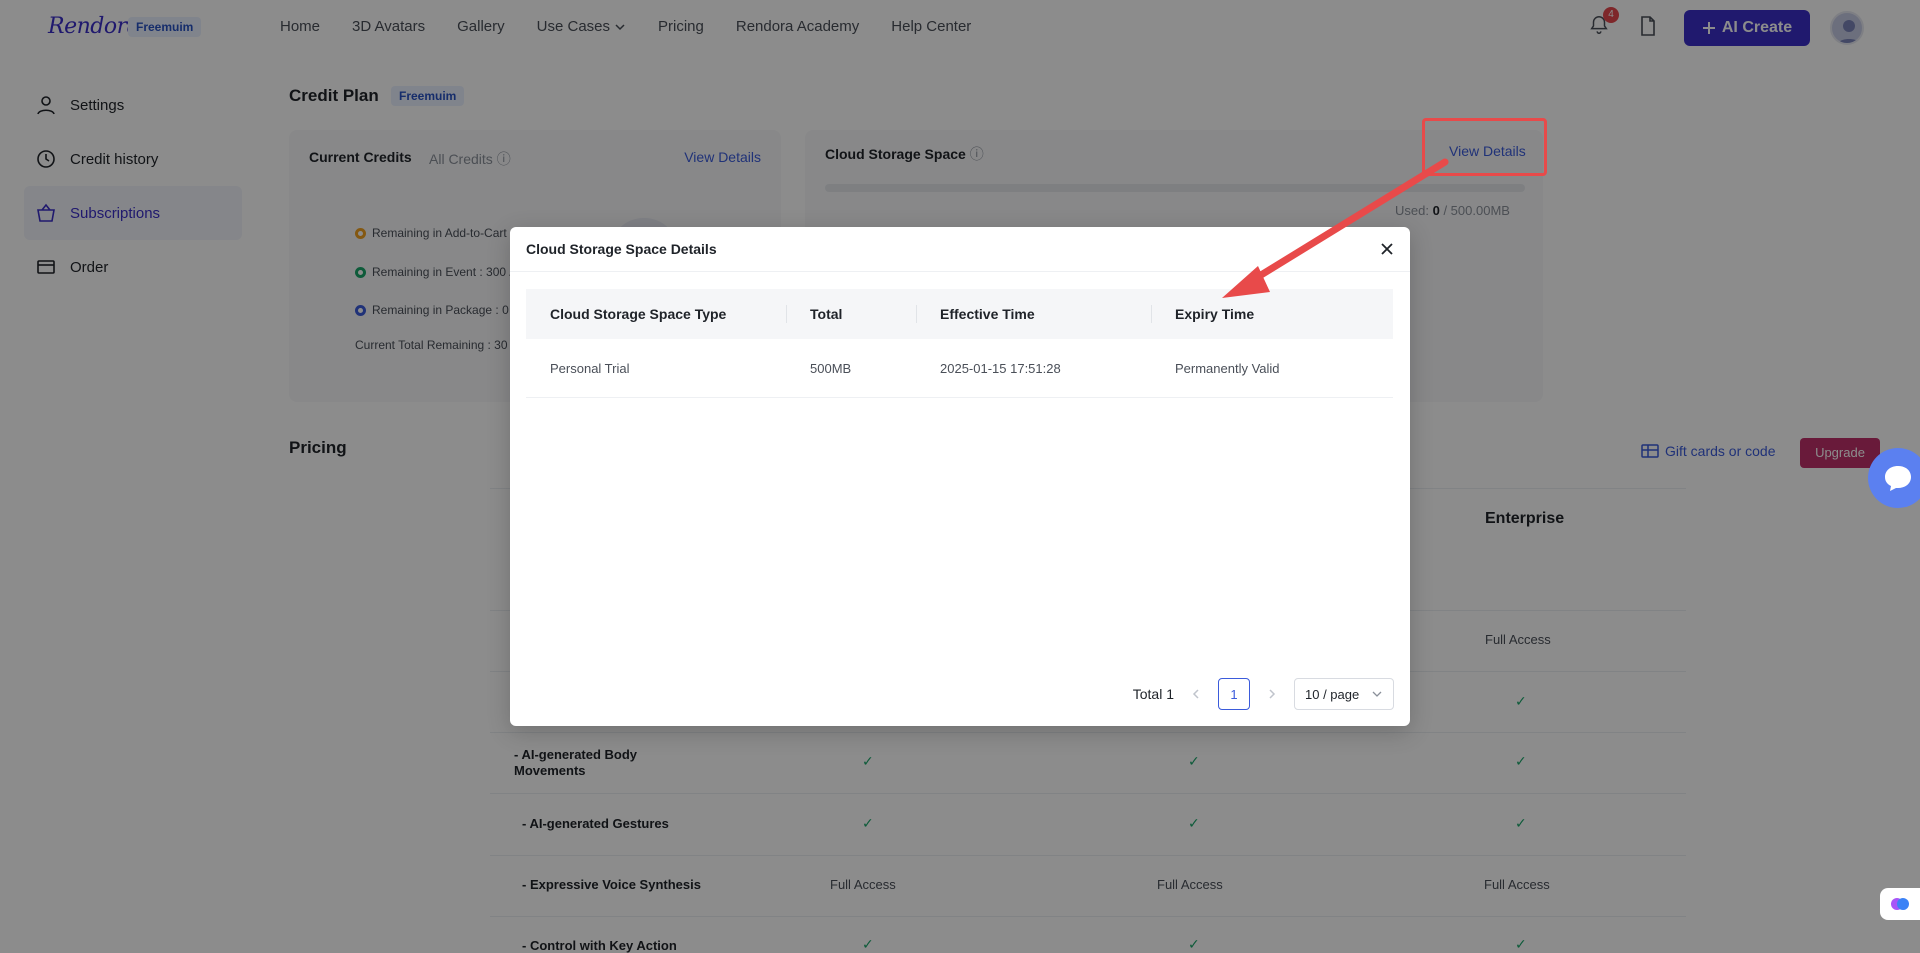  I want to click on col-header-expiry-time: Expiry Time, so click(1215, 314).